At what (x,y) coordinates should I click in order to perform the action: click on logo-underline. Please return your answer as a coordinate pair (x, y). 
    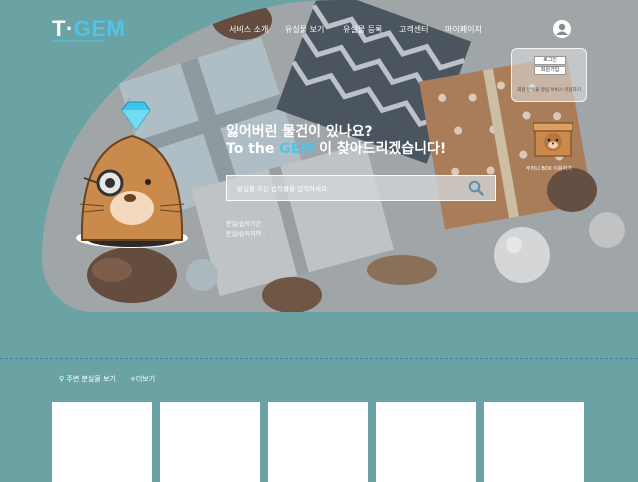
    Looking at the image, I should click on (78, 41).